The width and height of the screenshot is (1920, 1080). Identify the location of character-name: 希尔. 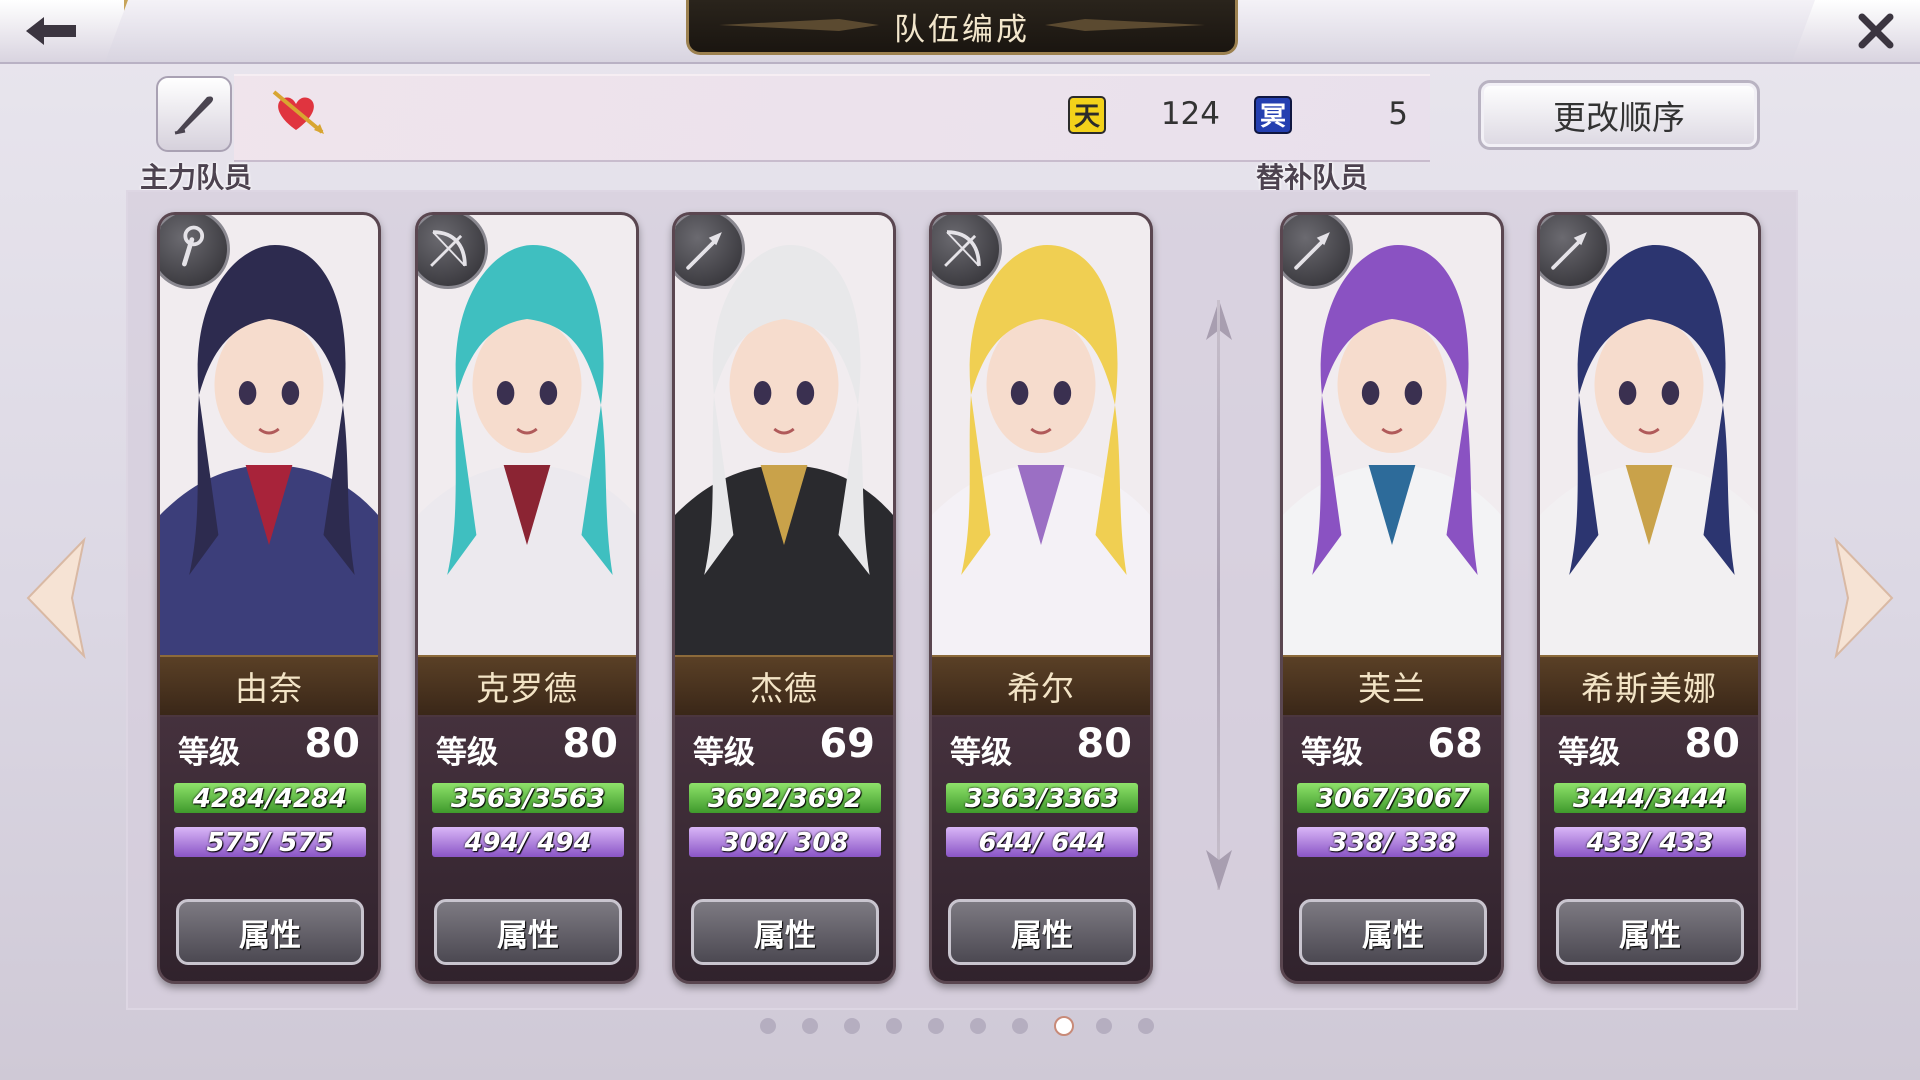
(1041, 686).